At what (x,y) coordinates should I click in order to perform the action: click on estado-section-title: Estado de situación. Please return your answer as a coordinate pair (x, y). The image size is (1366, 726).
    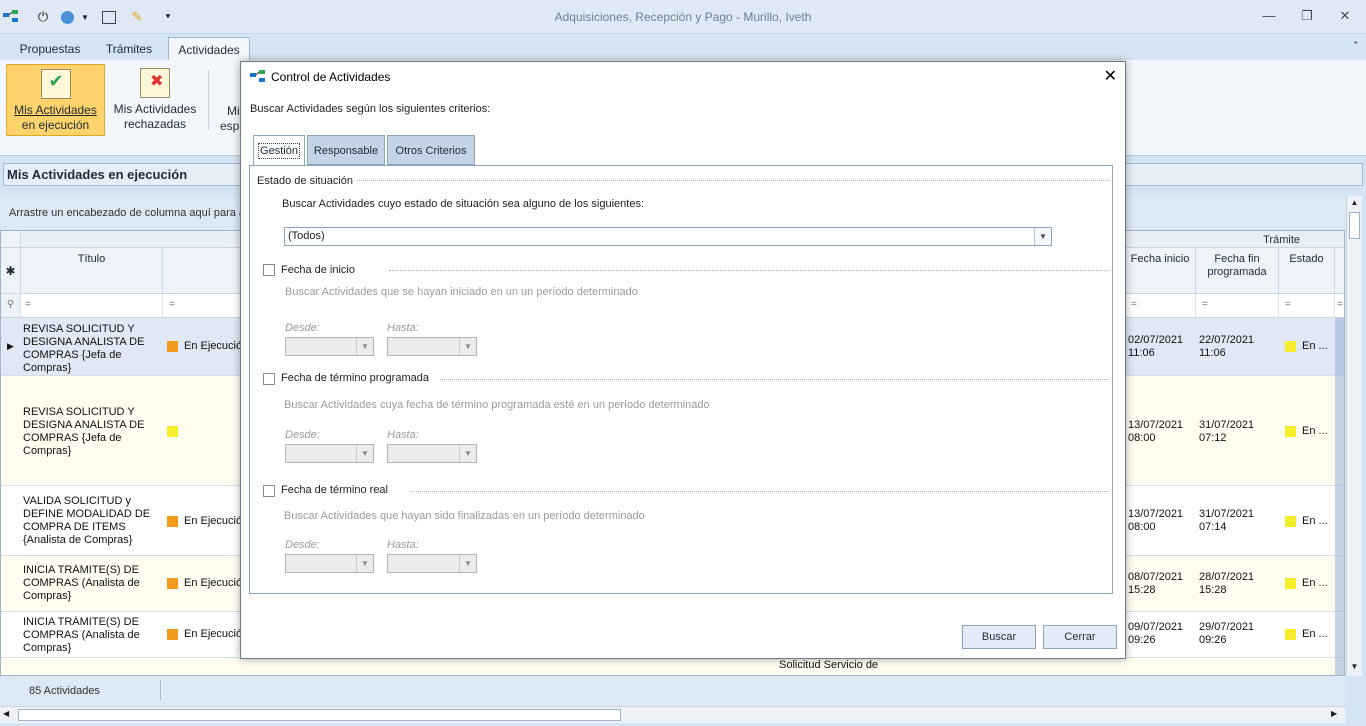
    Looking at the image, I should click on (305, 181).